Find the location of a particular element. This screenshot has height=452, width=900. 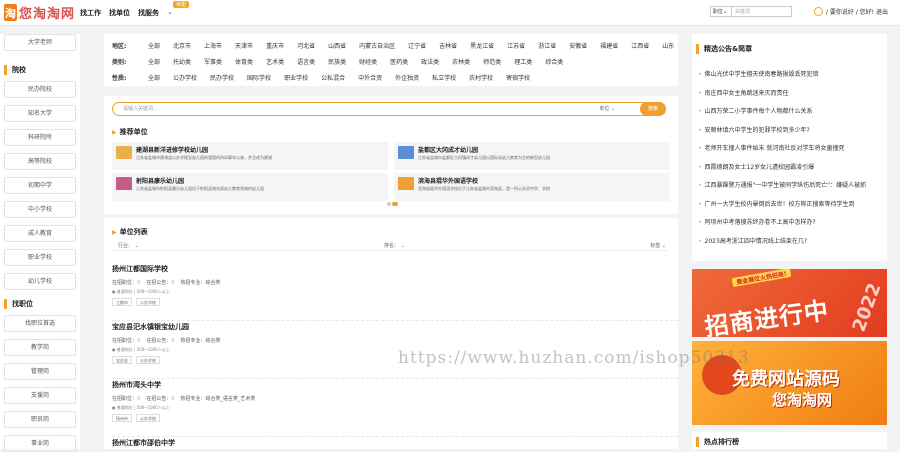

rank-filter: 排名： ⌄ is located at coordinates (394, 245).